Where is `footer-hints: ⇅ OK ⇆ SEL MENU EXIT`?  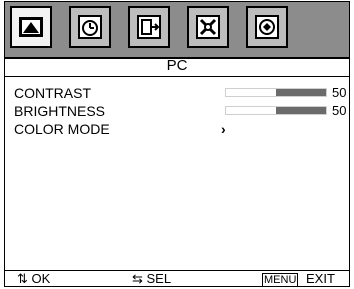
footer-hints: ⇅ OK ⇆ SEL MENU EXIT is located at coordinates (177, 278).